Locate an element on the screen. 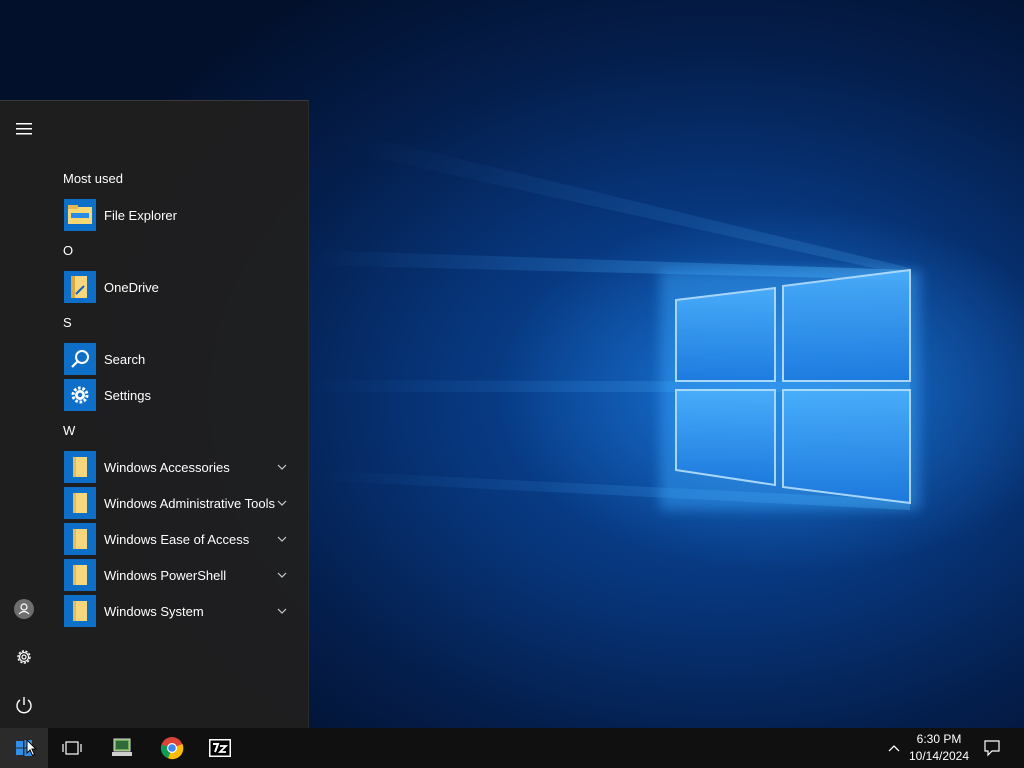 Image resolution: width=1024 pixels, height=768 pixels. section-header-o: O is located at coordinates (68, 250).